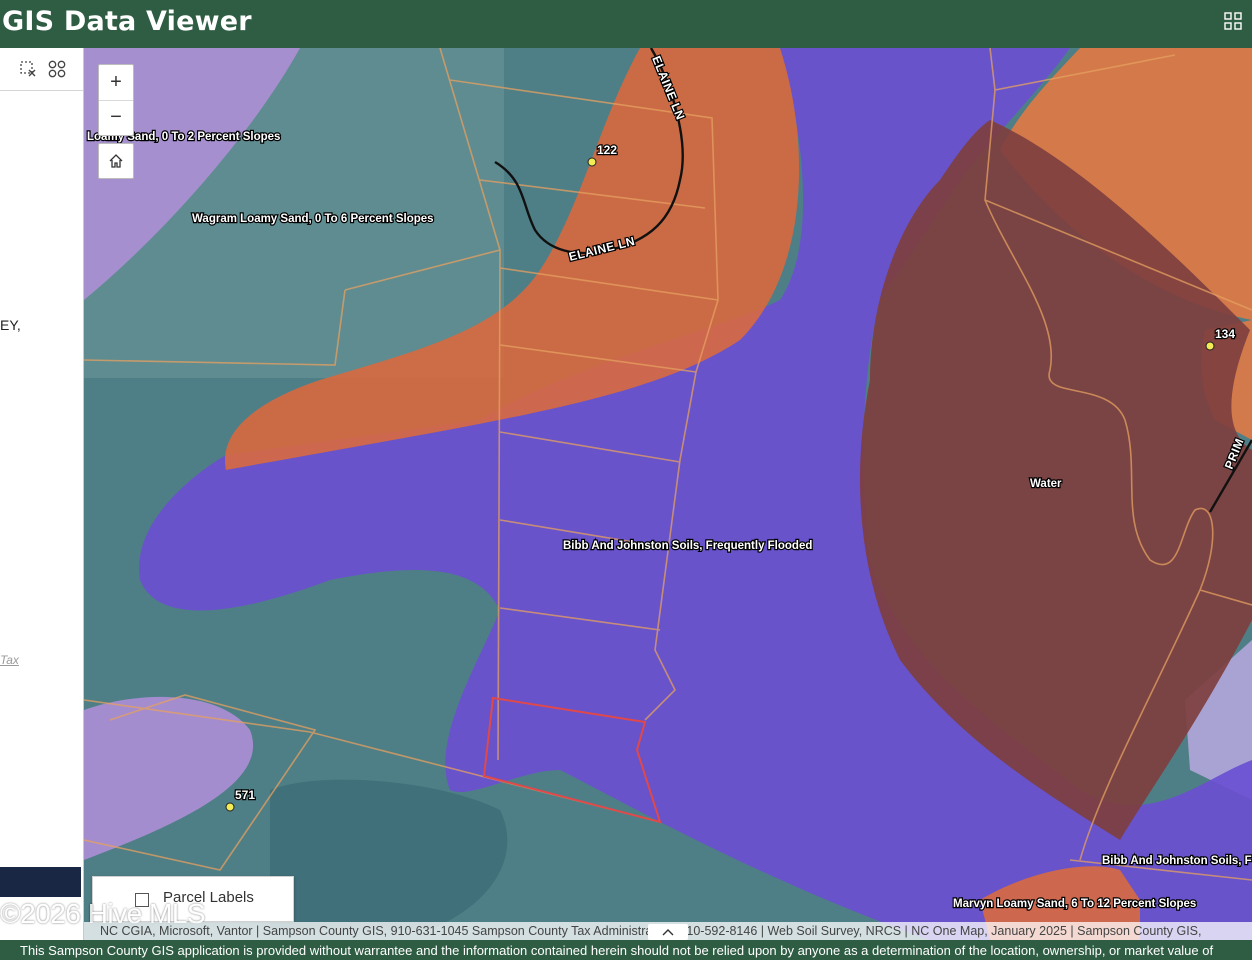 Image resolution: width=1252 pixels, height=960 pixels. I want to click on side-panel-toolbar, so click(41, 69).